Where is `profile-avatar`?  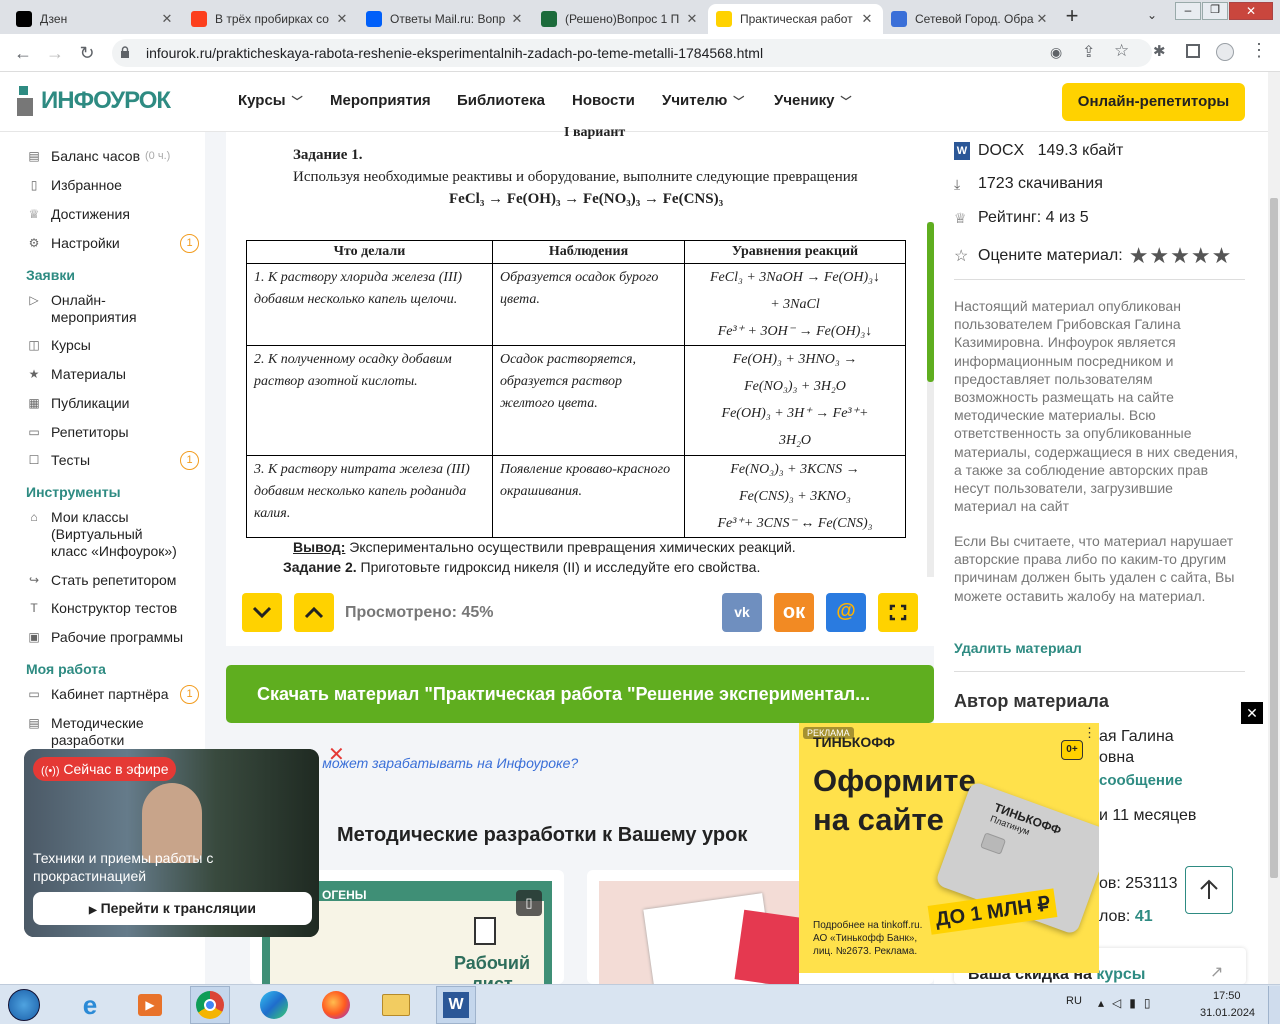 profile-avatar is located at coordinates (1225, 52).